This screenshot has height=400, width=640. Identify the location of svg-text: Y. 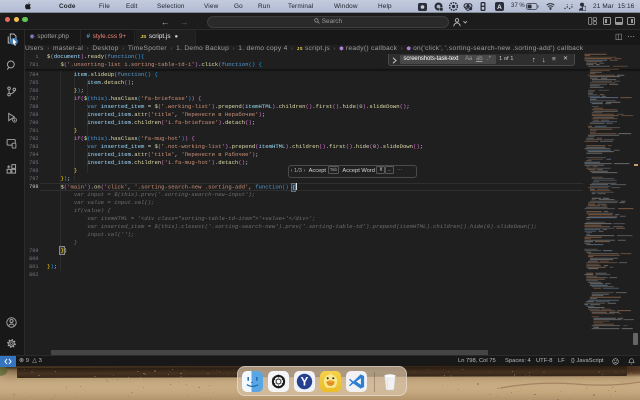
(305, 383).